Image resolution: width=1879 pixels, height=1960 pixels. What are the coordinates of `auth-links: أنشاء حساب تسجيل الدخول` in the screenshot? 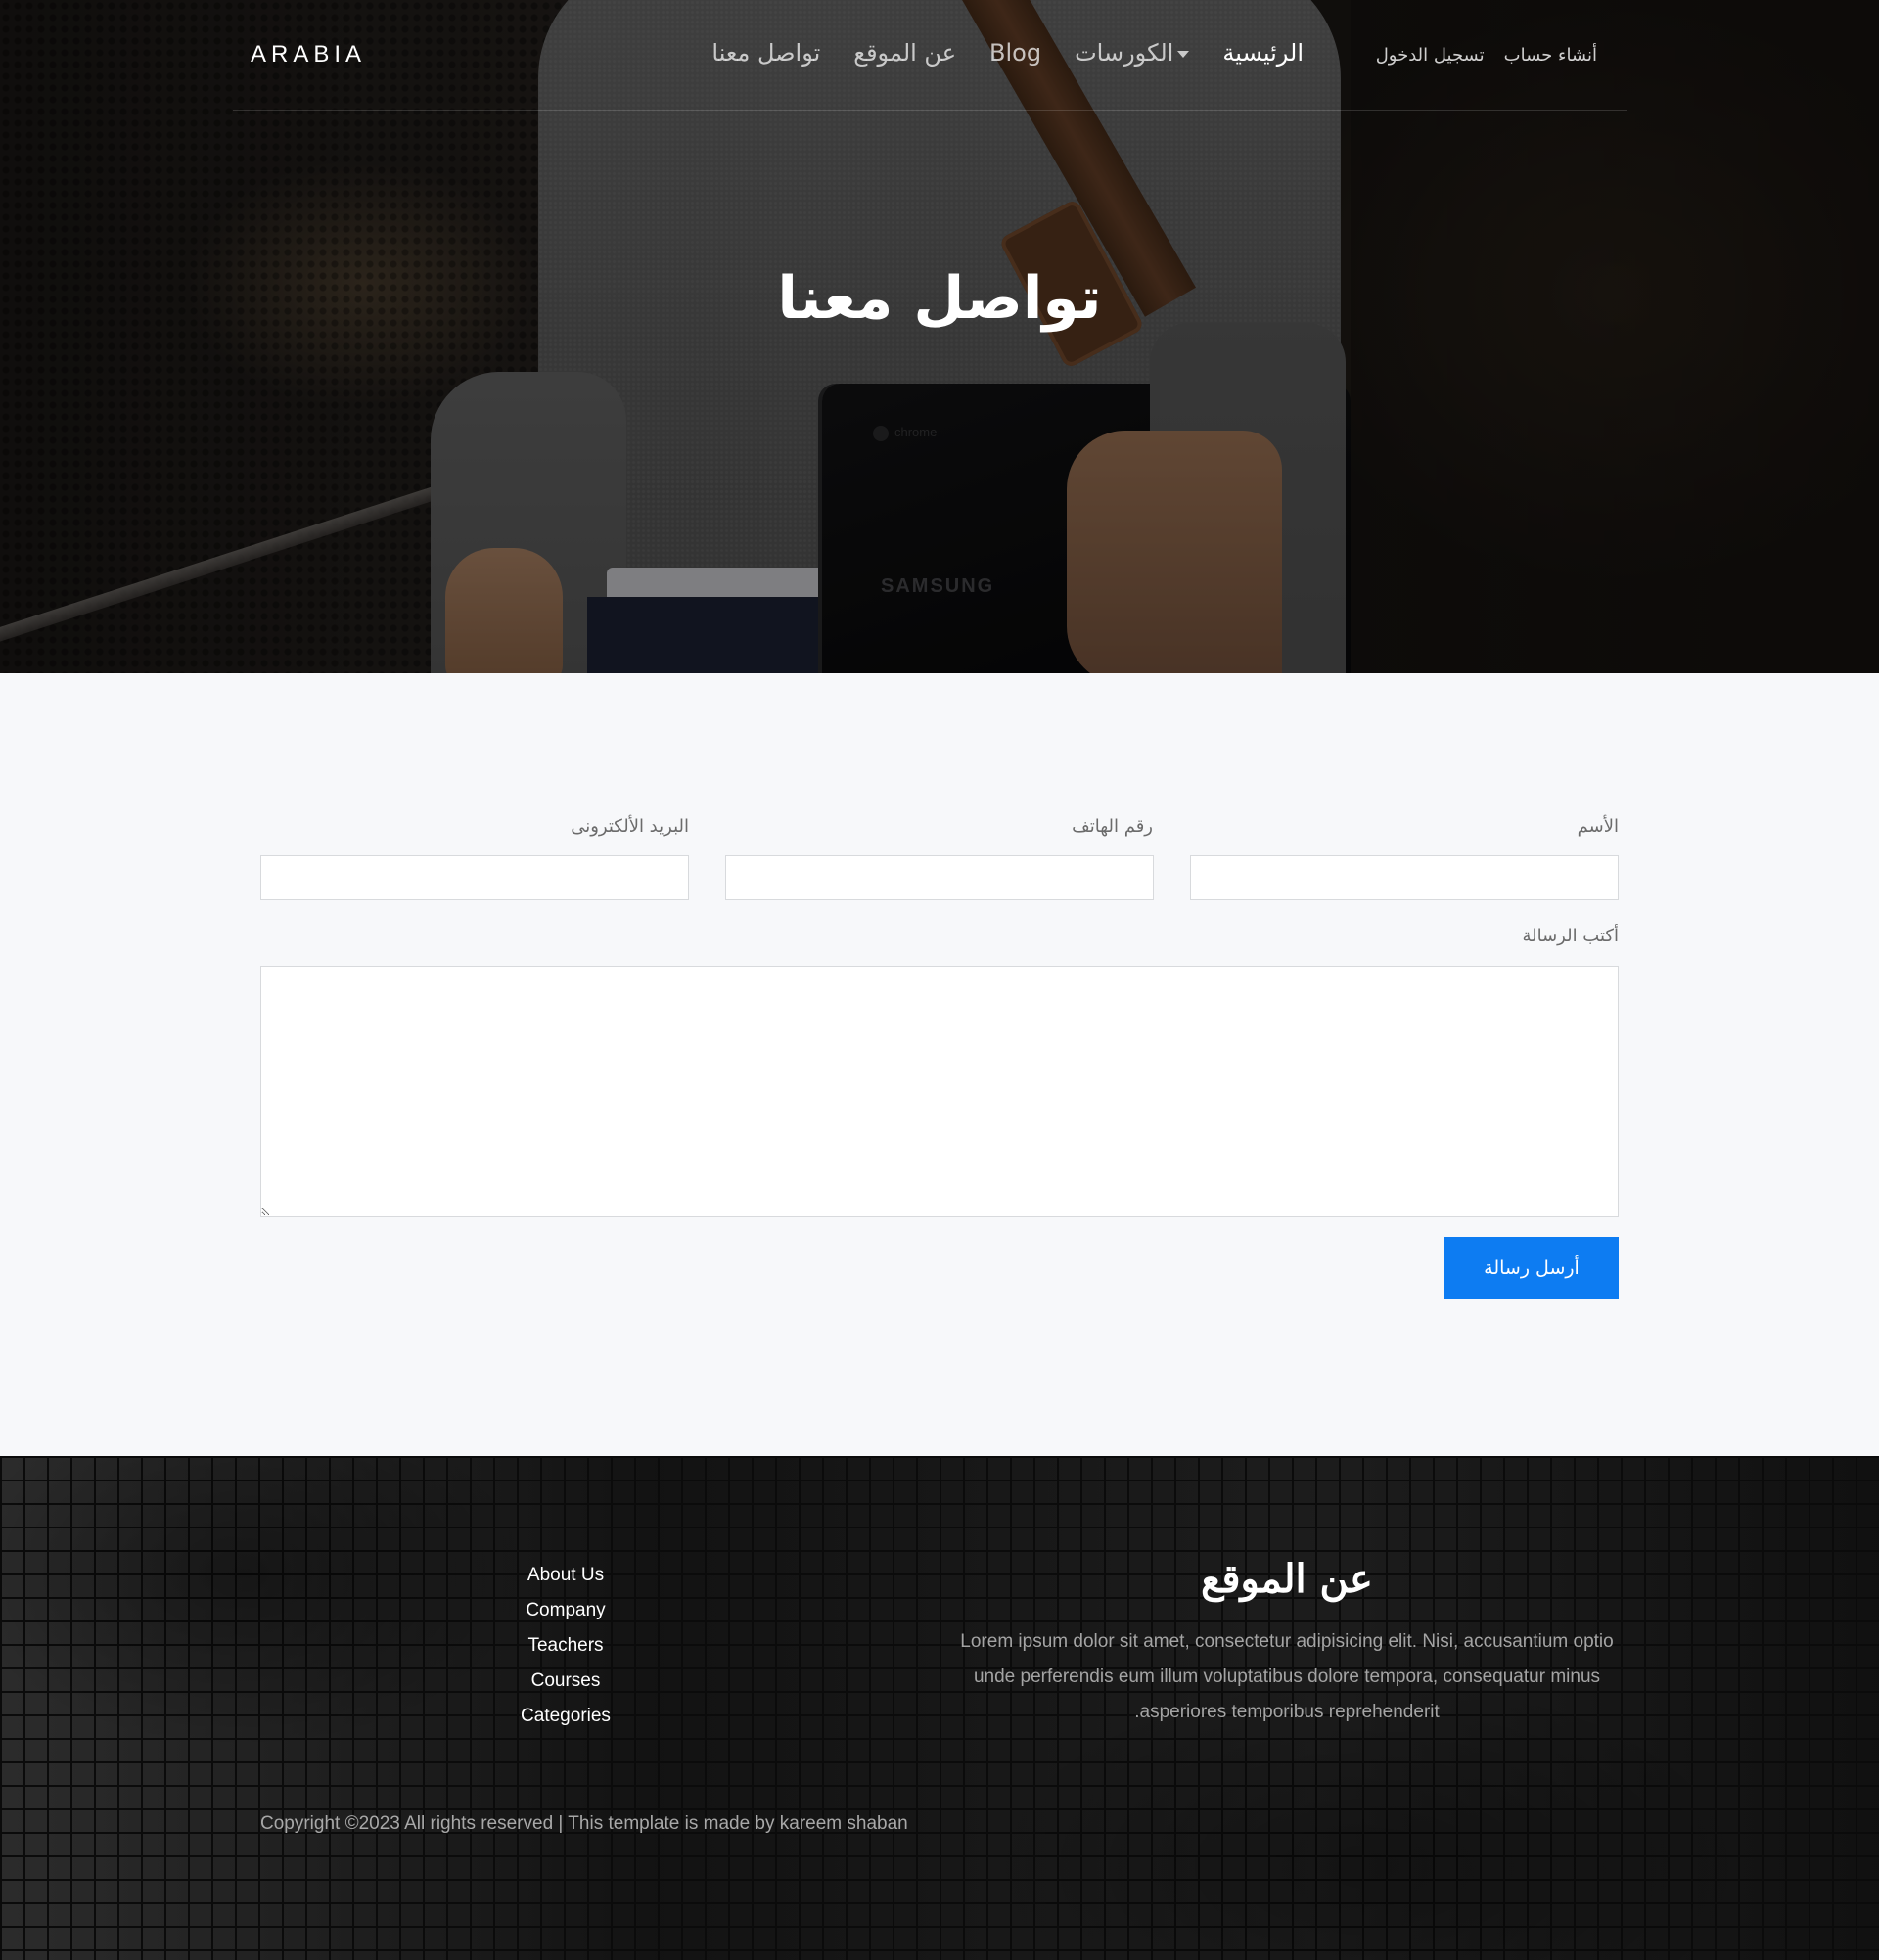 It's located at (1486, 55).